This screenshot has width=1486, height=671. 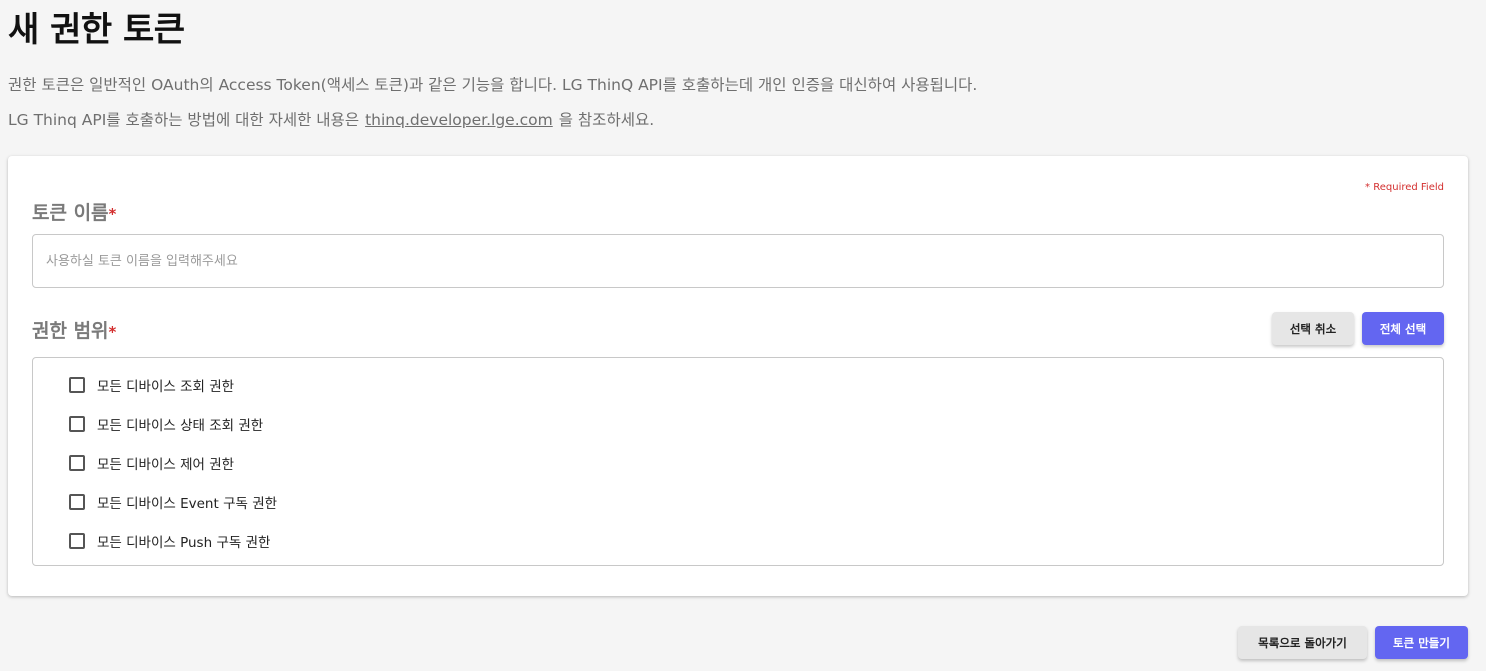 I want to click on scope-item-push-subscribe: 모든 디바이스 Push 구독 권한, so click(x=169, y=541).